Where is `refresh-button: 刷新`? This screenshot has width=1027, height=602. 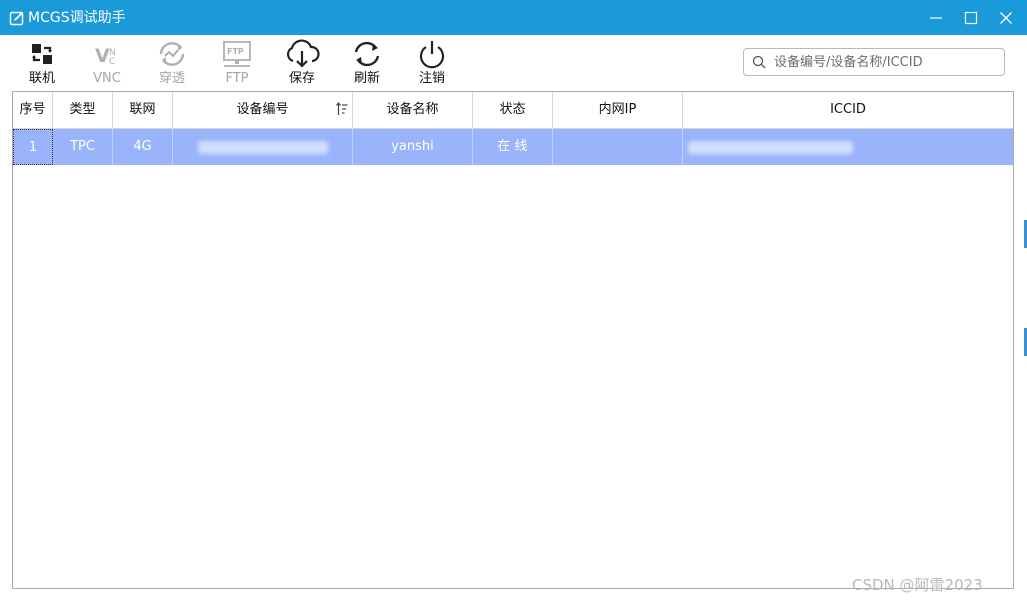
refresh-button: 刷新 is located at coordinates (367, 64).